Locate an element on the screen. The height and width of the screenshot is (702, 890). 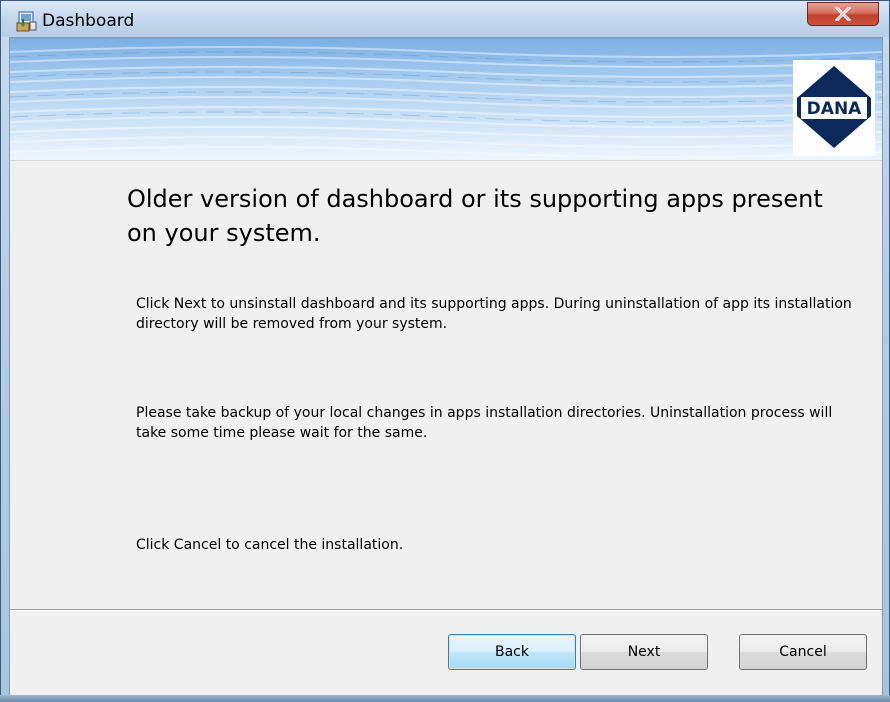
close-icon is located at coordinates (843, 14).